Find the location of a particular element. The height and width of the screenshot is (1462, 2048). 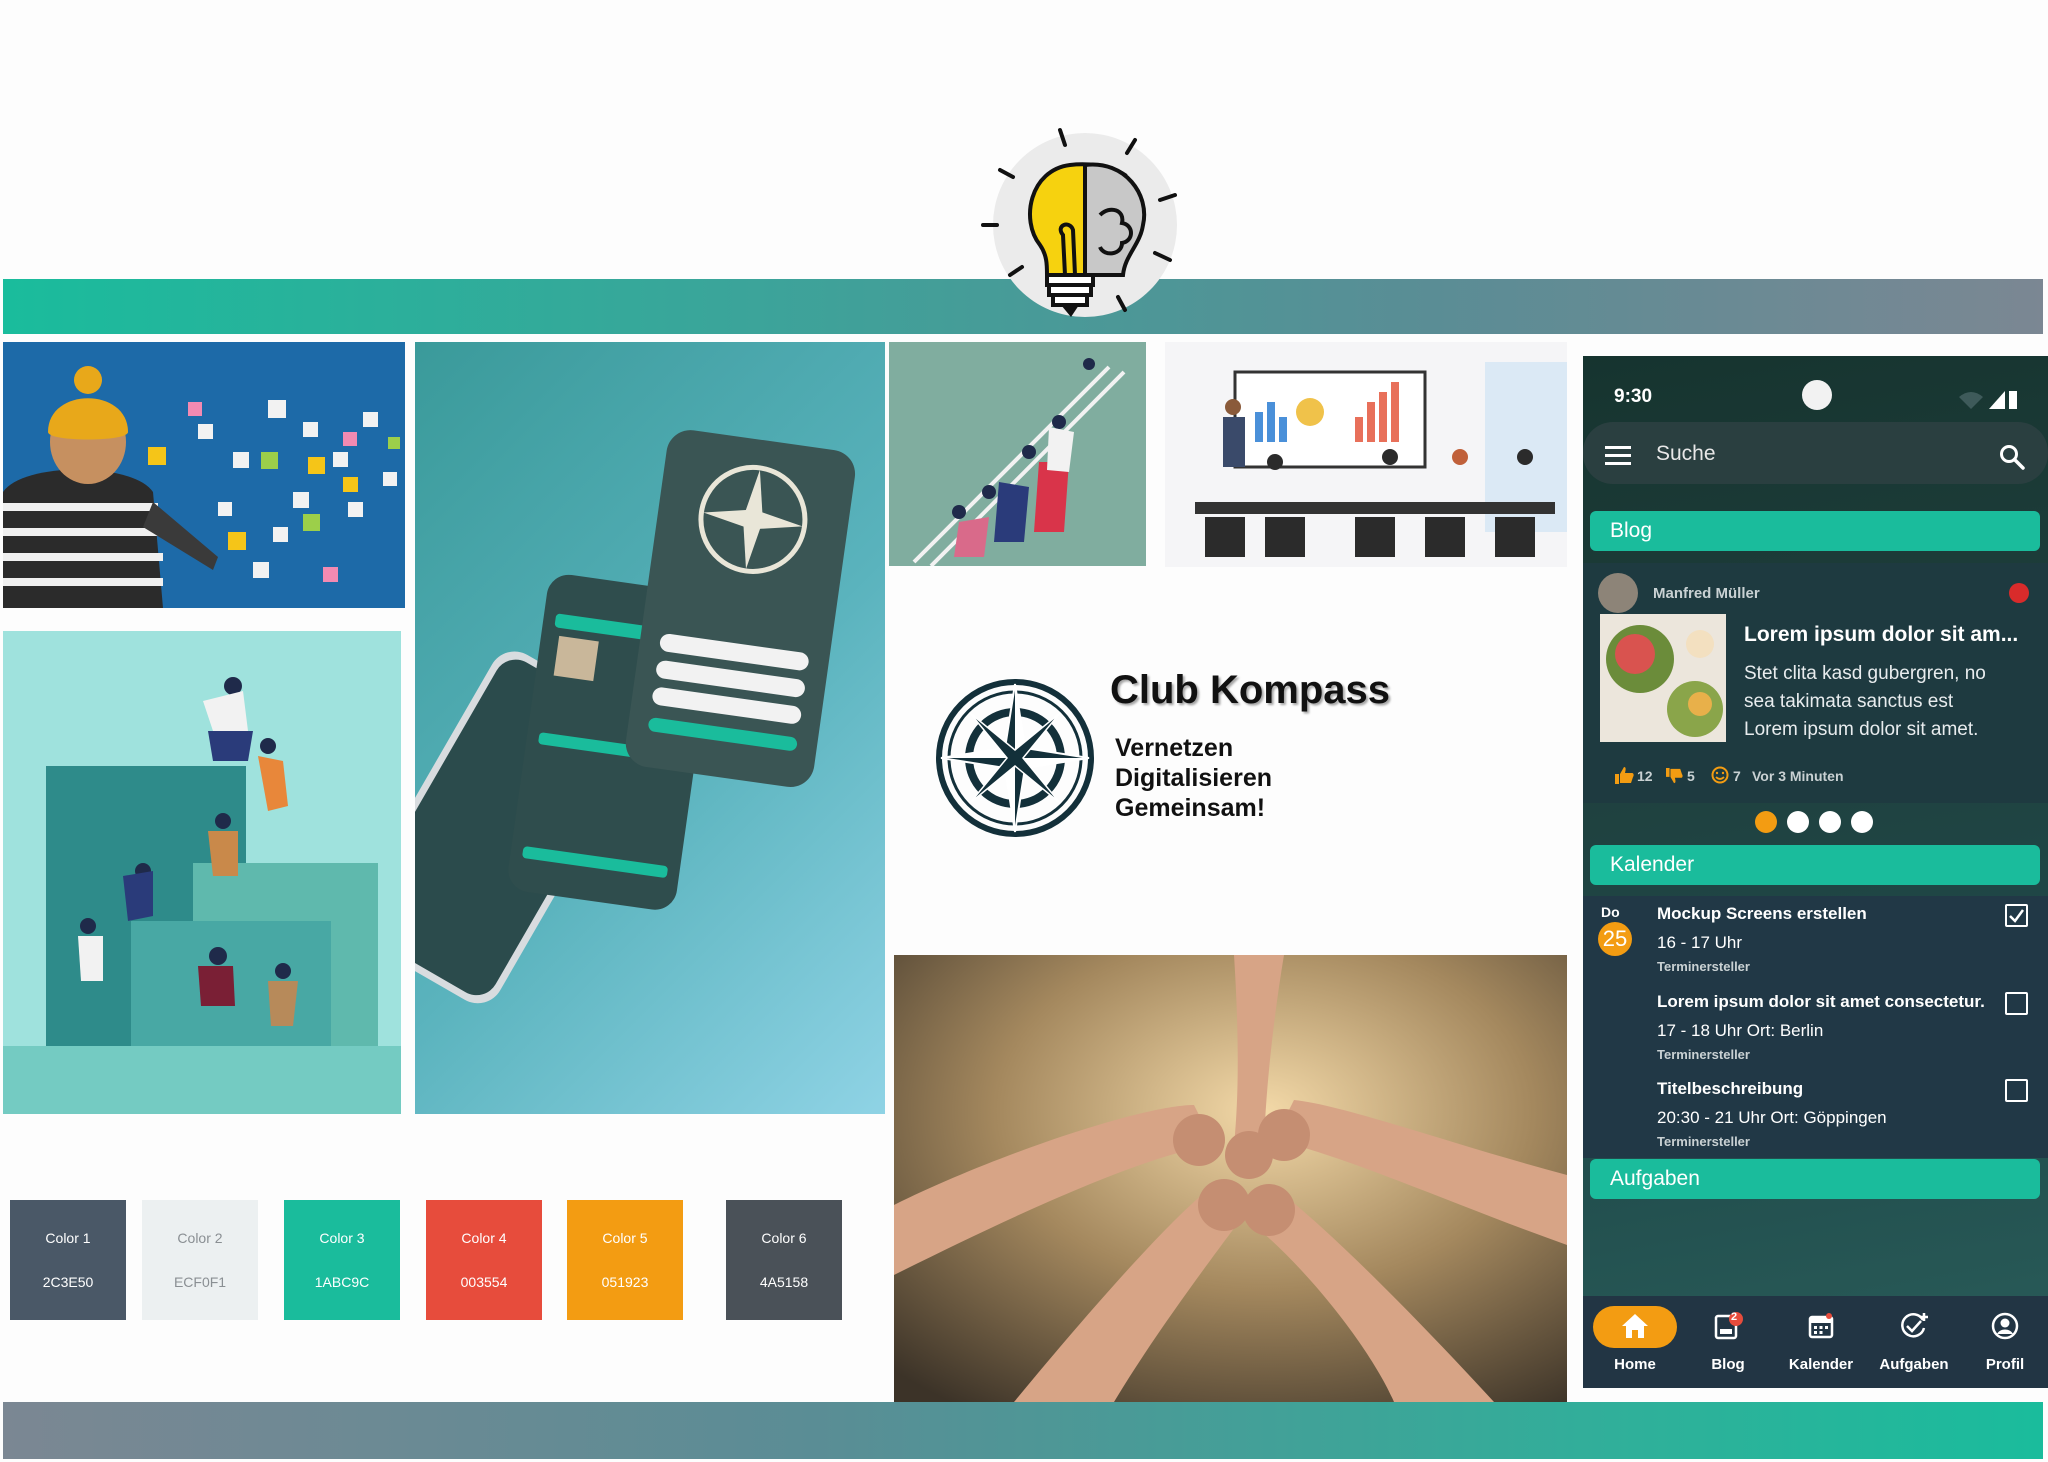

bottom-gradient-band is located at coordinates (1023, 1430).